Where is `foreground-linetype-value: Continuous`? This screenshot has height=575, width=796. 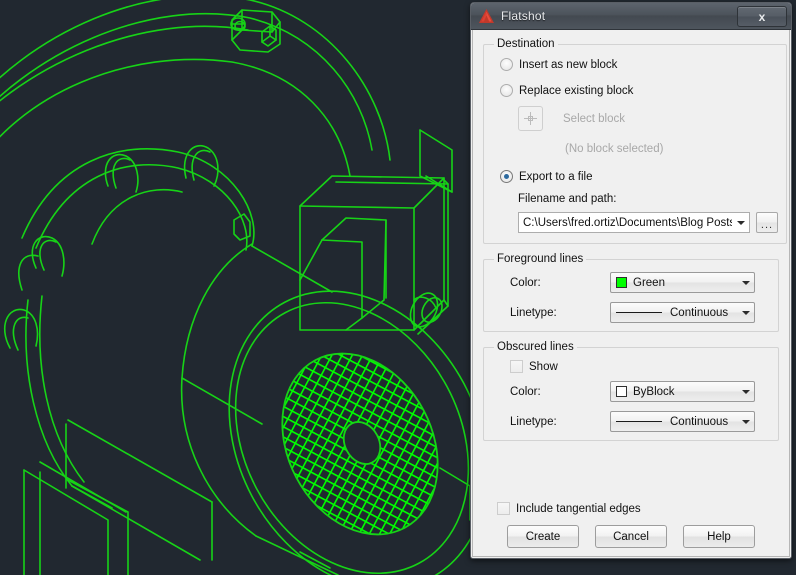
foreground-linetype-value: Continuous is located at coordinates (699, 312).